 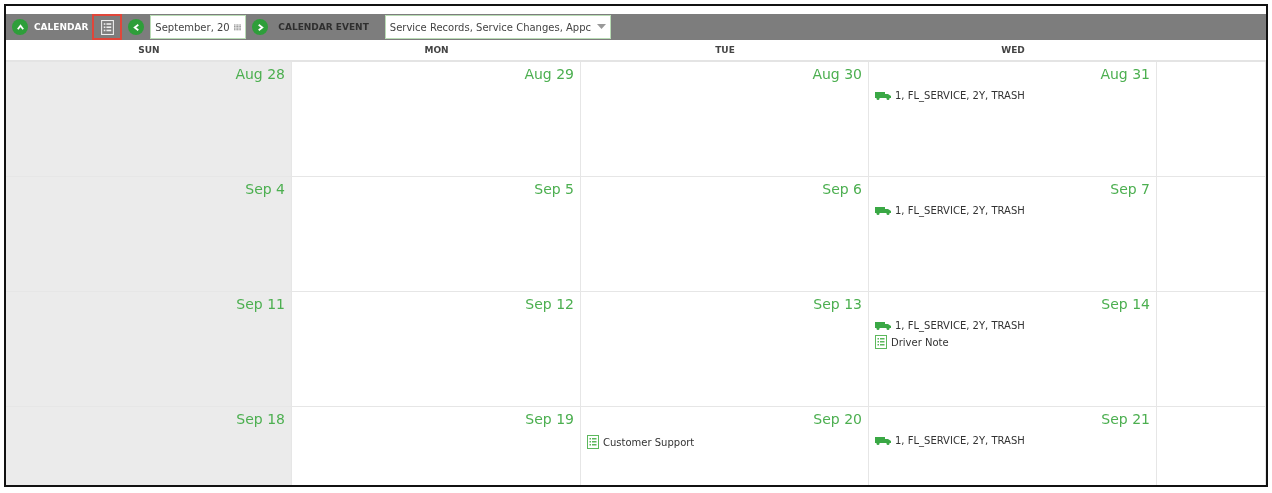 What do you see at coordinates (554, 189) in the screenshot?
I see `date-label: Sep 5` at bounding box center [554, 189].